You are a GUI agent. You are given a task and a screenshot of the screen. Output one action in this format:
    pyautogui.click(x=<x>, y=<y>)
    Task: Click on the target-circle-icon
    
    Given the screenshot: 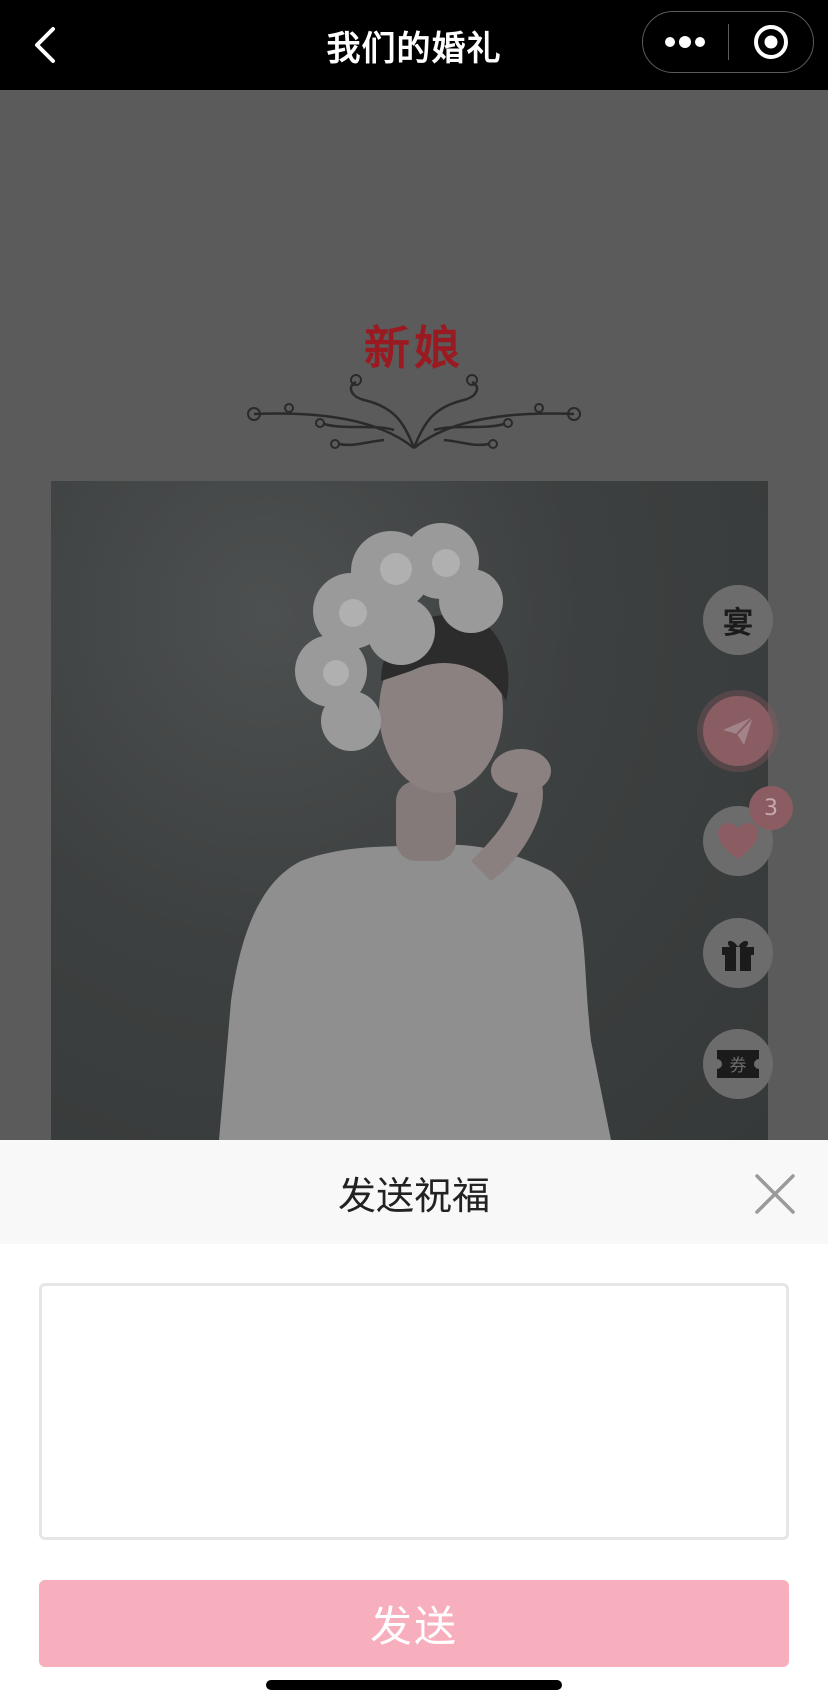 What is the action you would take?
    pyautogui.click(x=770, y=42)
    